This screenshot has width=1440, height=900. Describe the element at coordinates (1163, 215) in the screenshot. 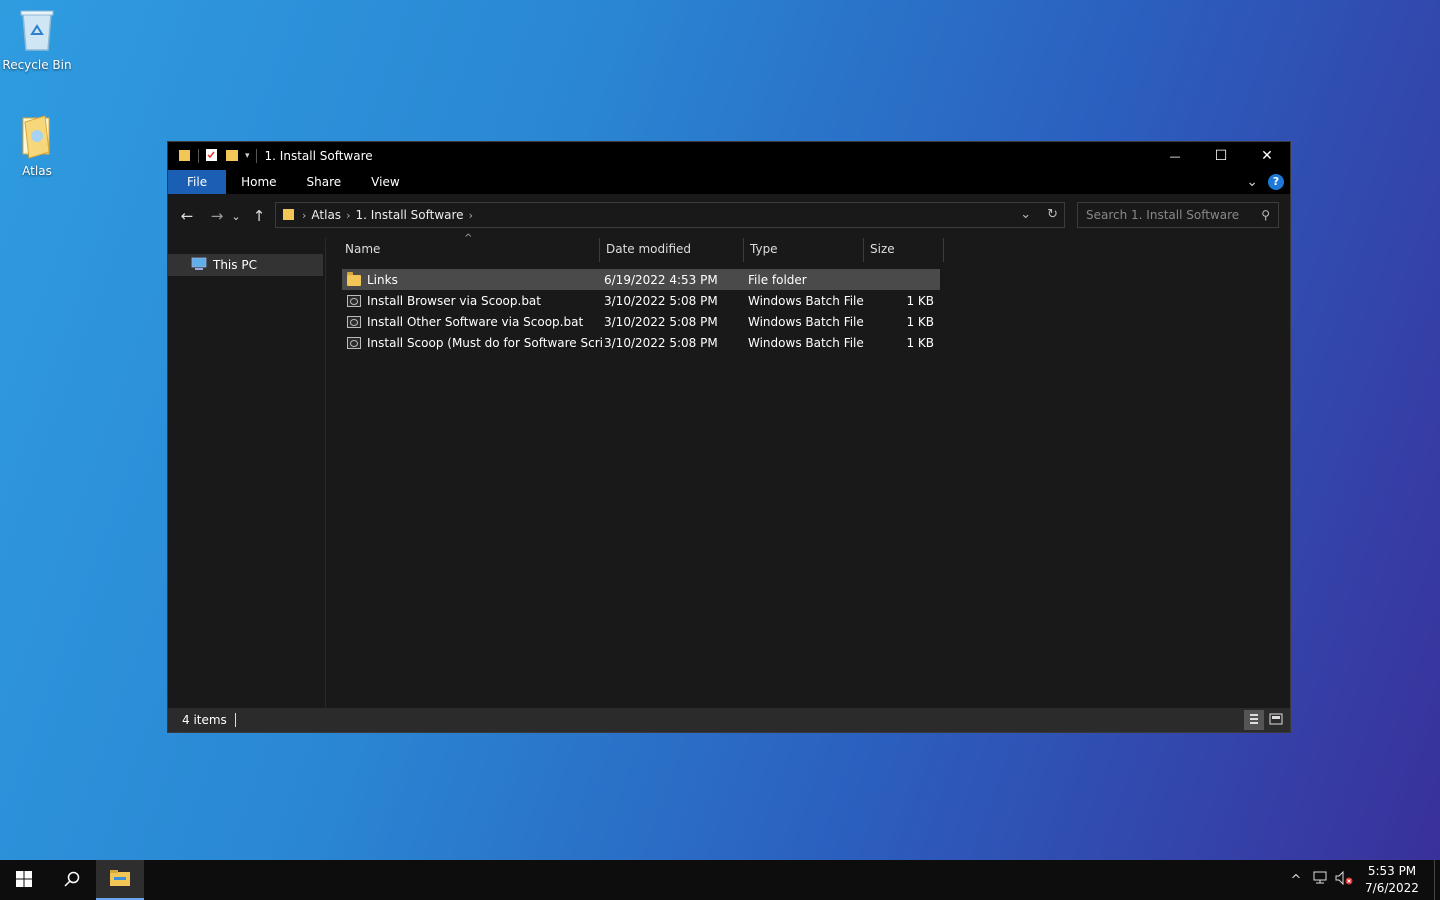

I see `search-placeholder: Search 1. Install Software` at that location.